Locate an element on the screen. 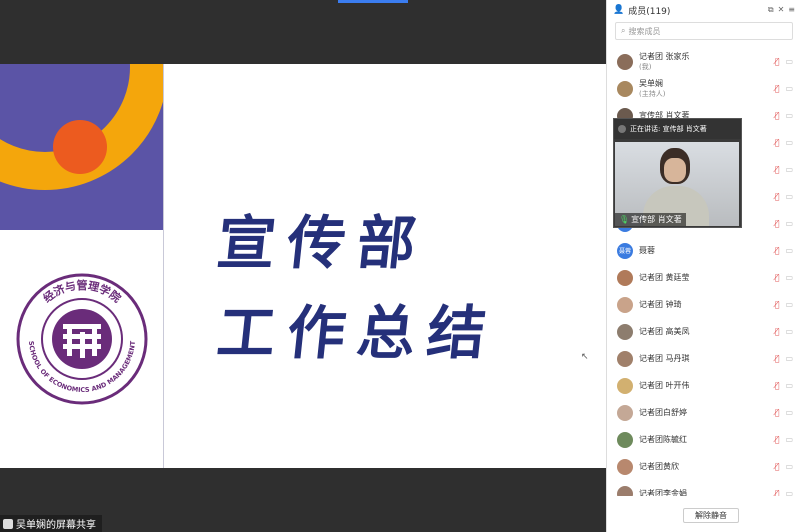  member-row: 记者团陈毓红 🎙̸ ▭ is located at coordinates (703, 439).